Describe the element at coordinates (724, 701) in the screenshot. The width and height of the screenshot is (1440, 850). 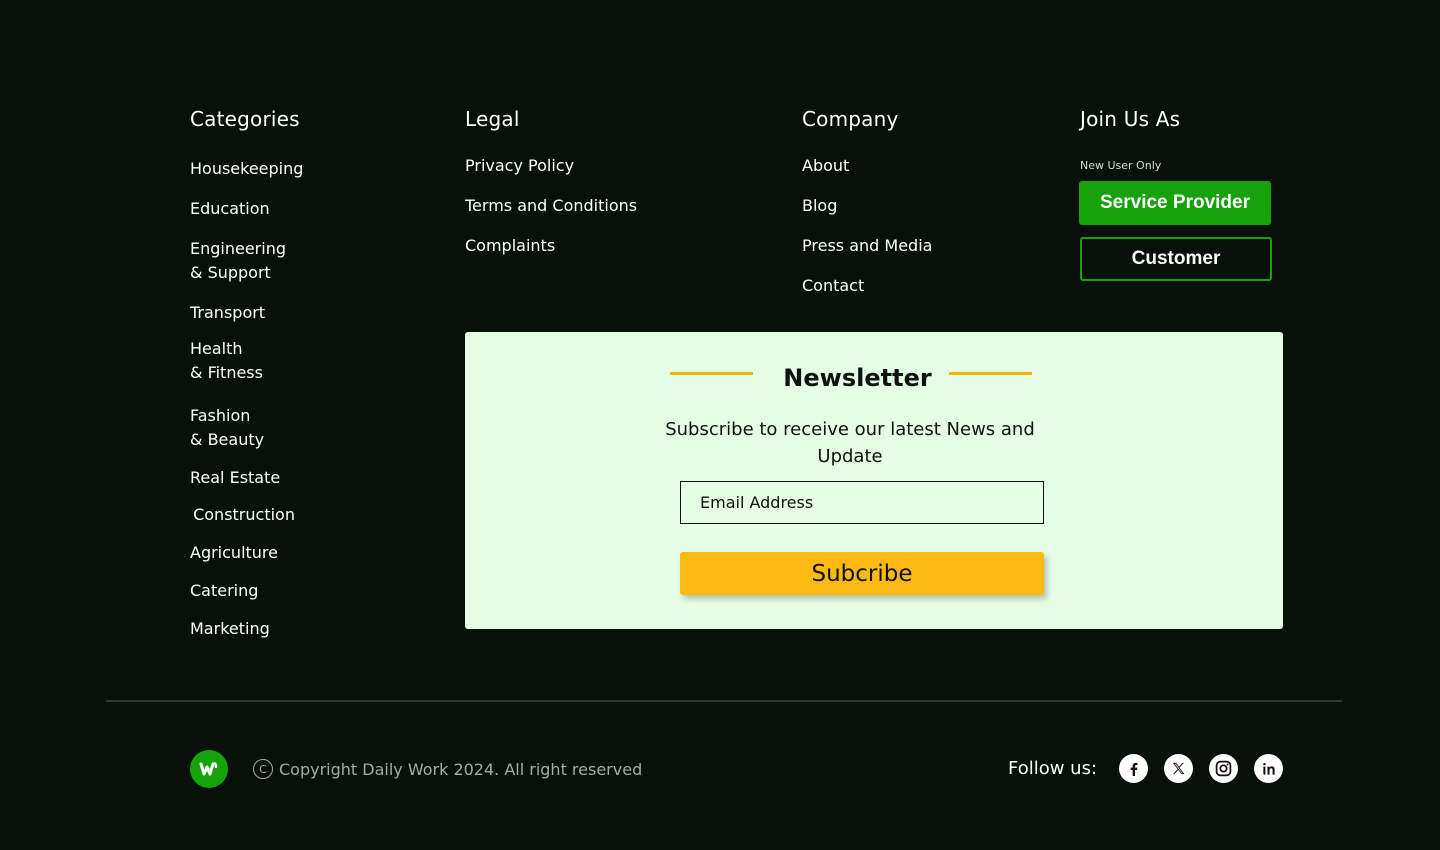
I see `footer-divider` at that location.